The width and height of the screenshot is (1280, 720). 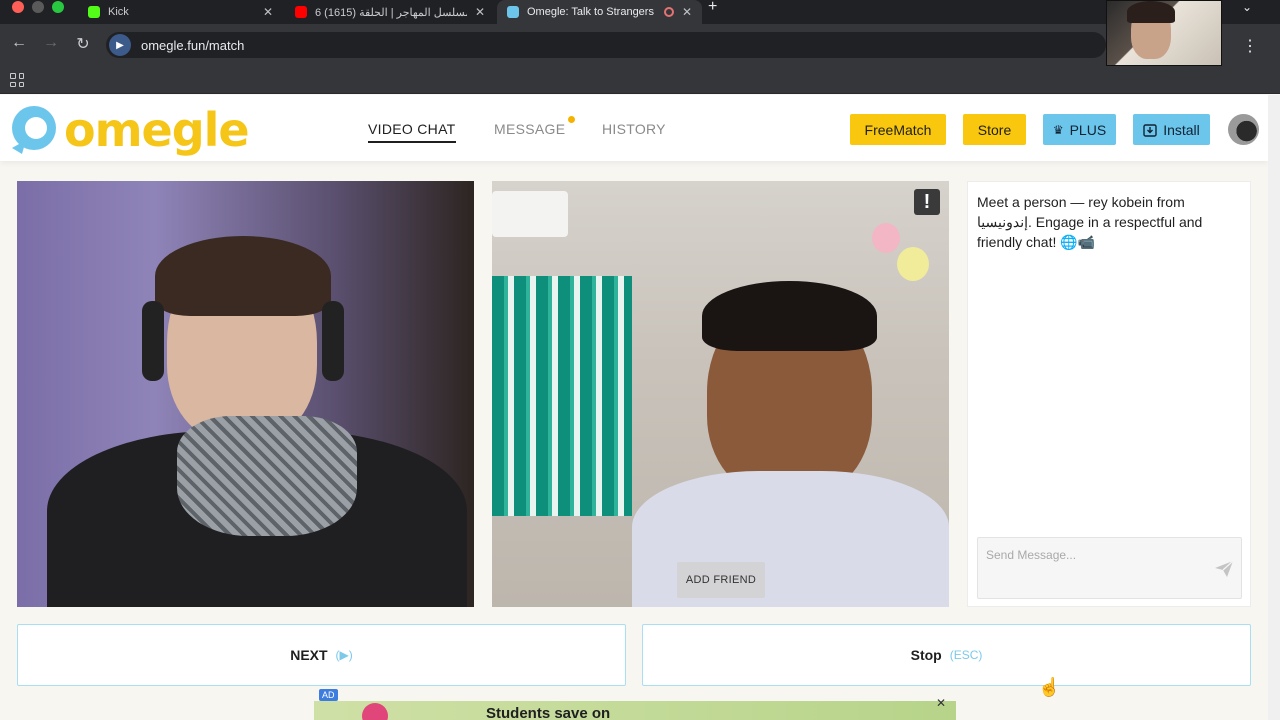 I want to click on logo-text: omegle, so click(x=157, y=130).